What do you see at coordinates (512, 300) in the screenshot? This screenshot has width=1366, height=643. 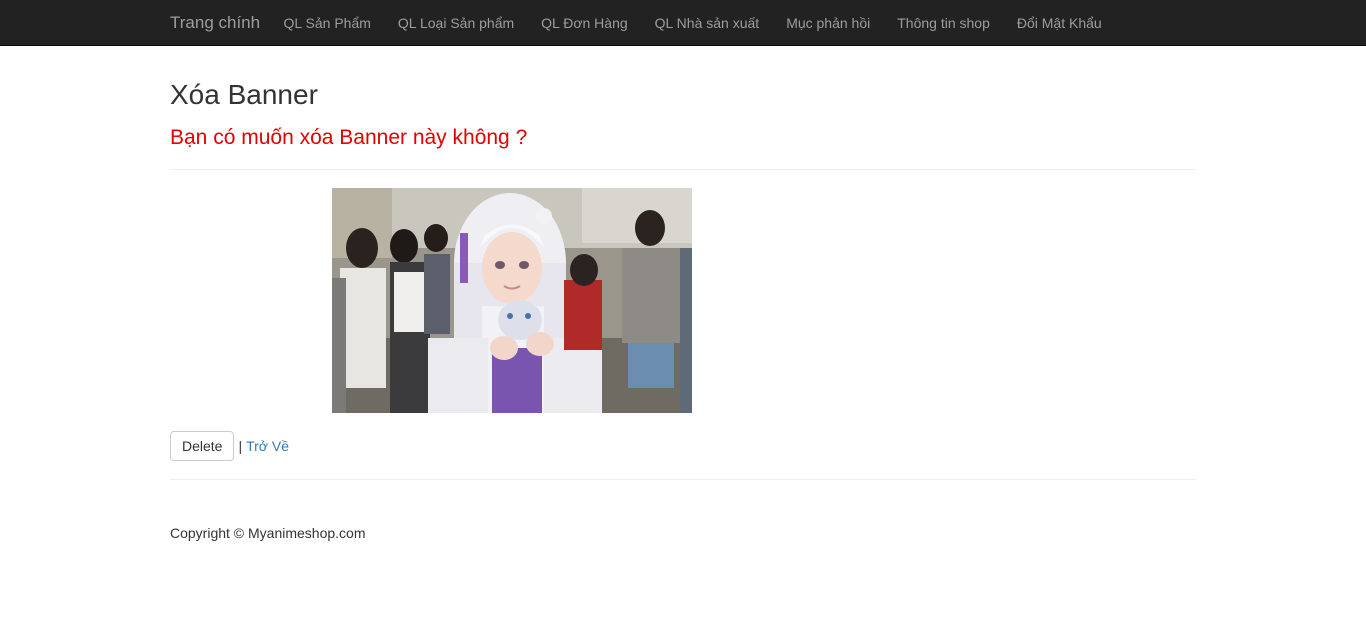 I see `banner-image` at bounding box center [512, 300].